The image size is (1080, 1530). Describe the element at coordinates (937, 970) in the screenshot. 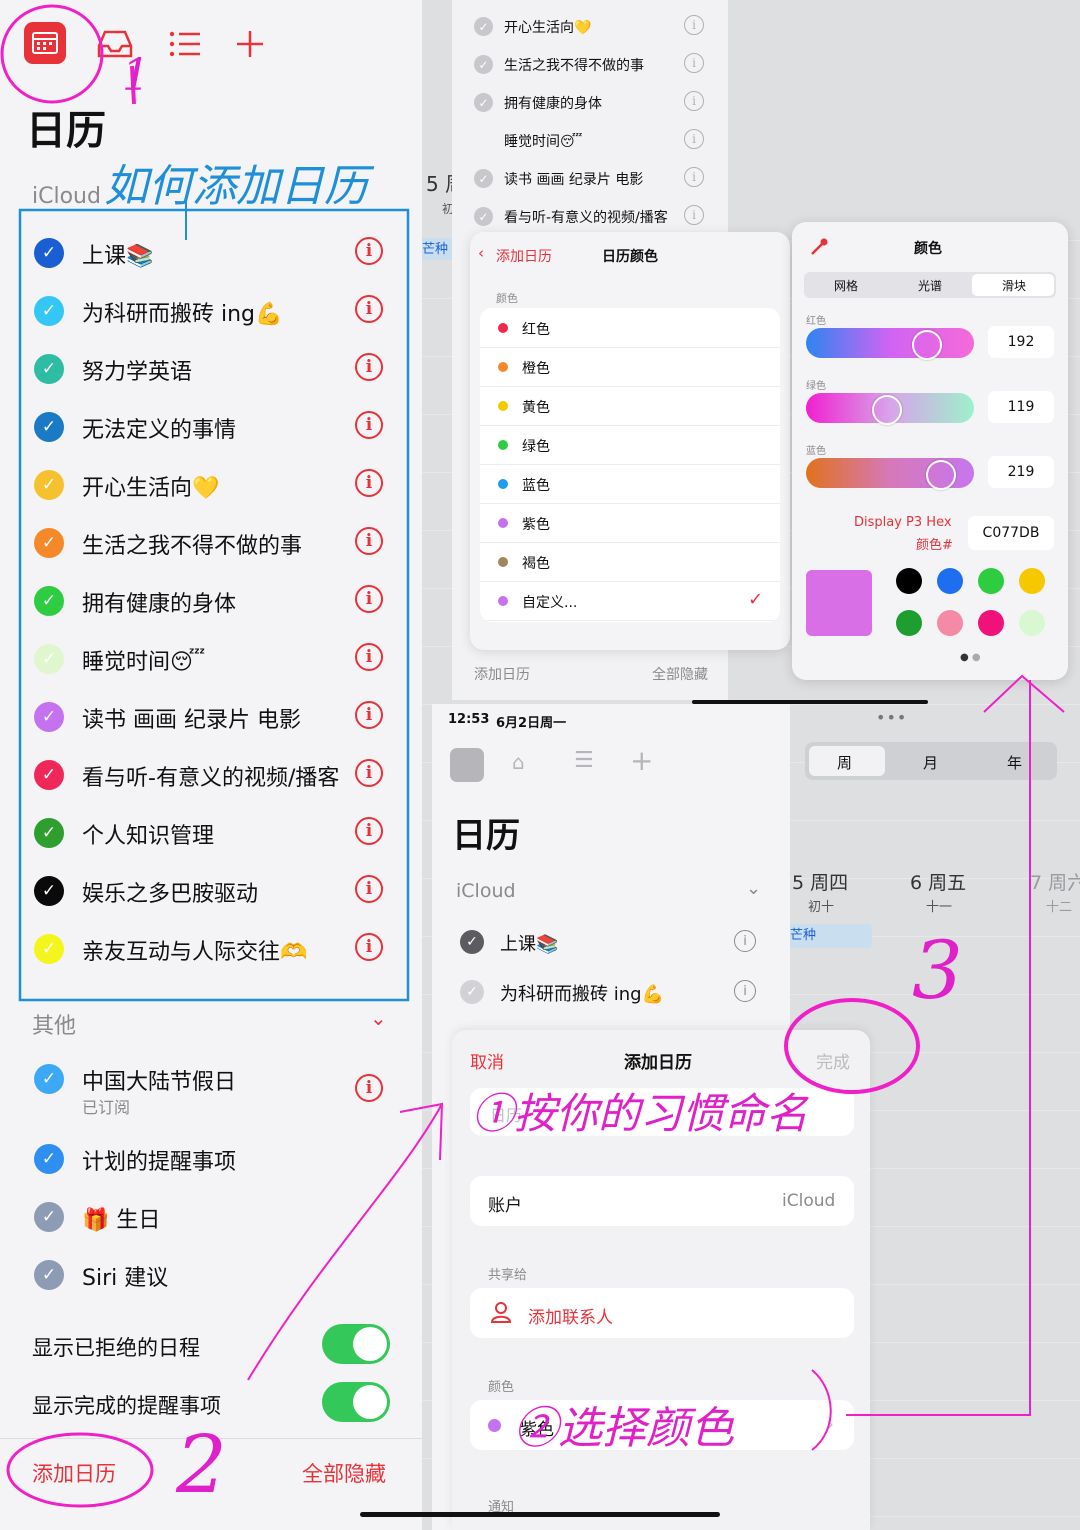

I see `annotation-step-3: 3` at that location.